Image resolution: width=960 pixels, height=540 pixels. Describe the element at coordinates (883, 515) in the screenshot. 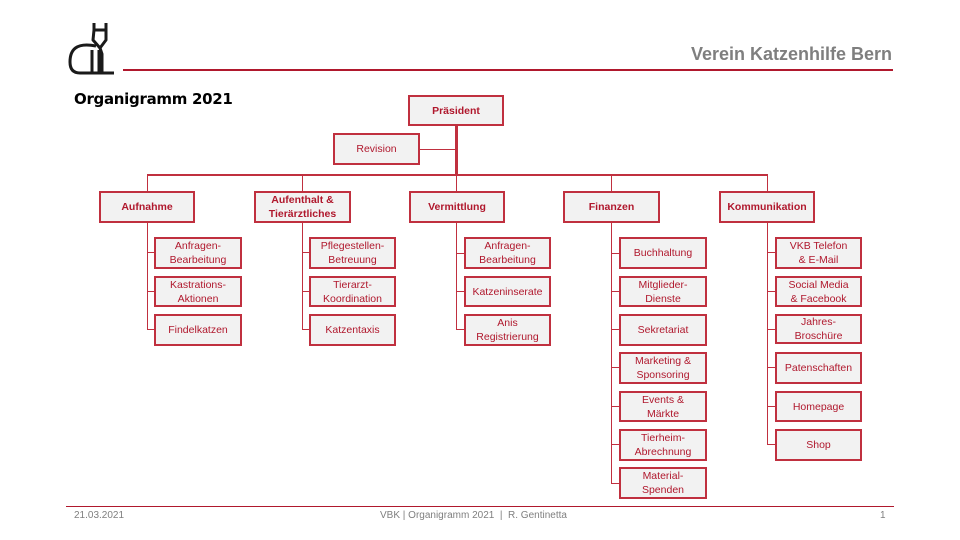

I see `footer-page-number: 1` at that location.